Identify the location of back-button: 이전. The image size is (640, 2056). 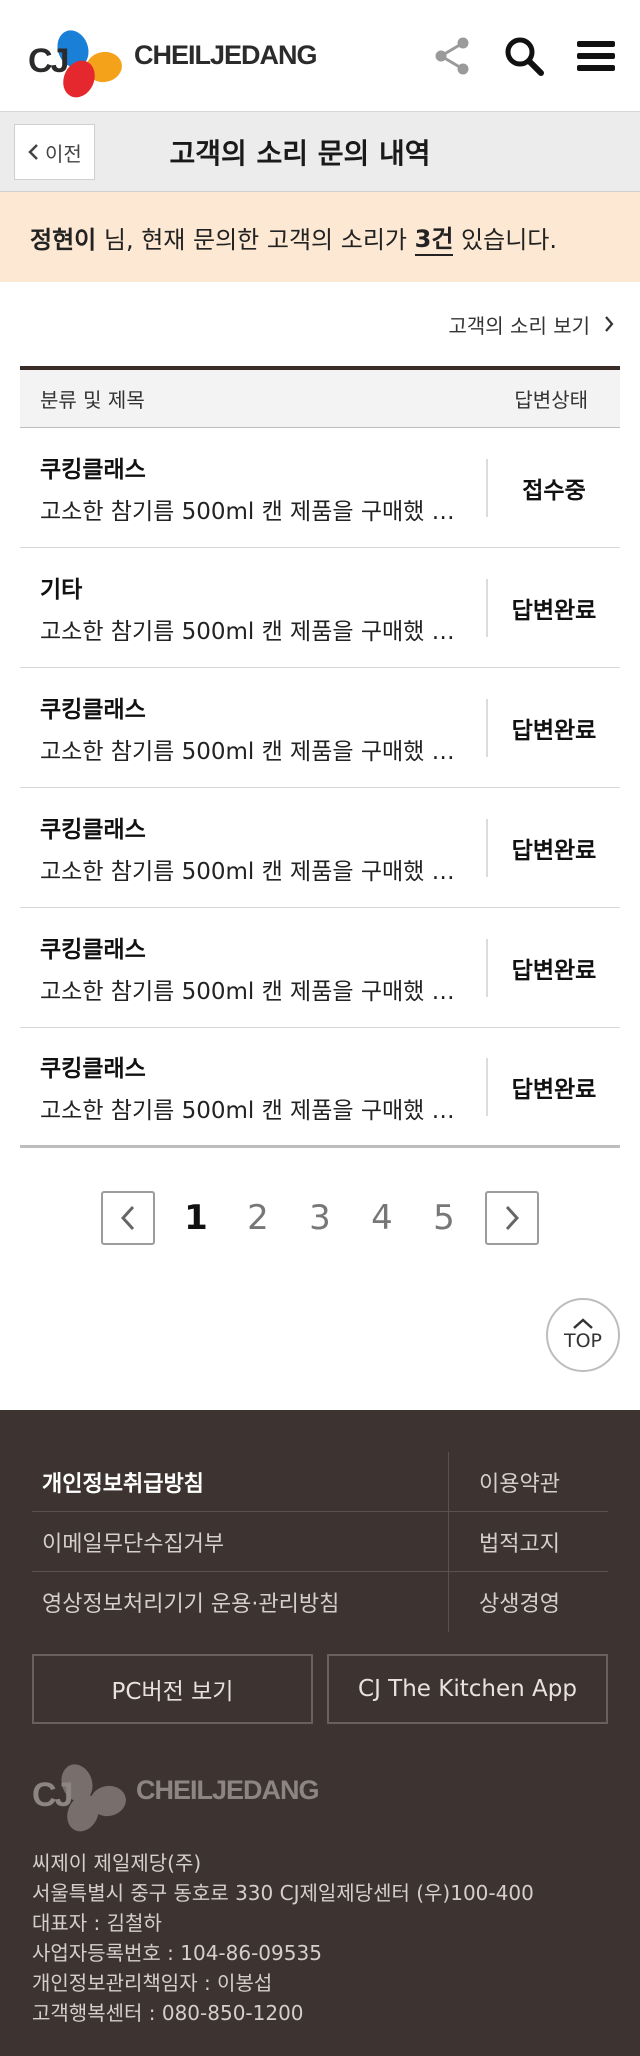
(54, 152).